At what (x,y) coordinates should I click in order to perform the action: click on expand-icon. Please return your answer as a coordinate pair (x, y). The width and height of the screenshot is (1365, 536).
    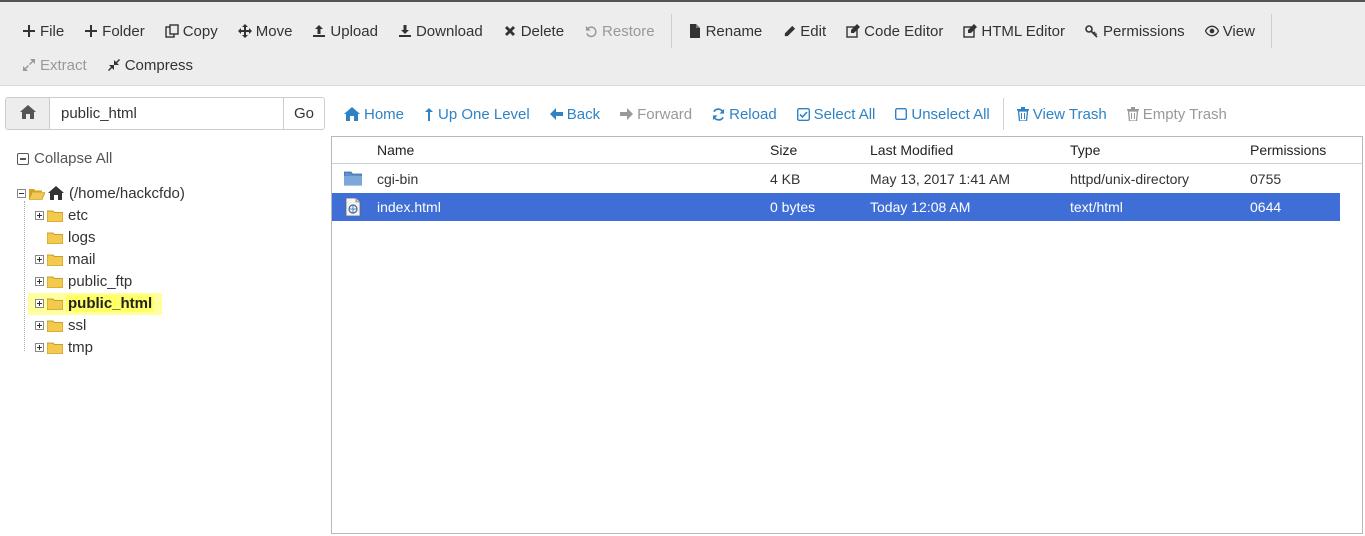
    Looking at the image, I should click on (29, 65).